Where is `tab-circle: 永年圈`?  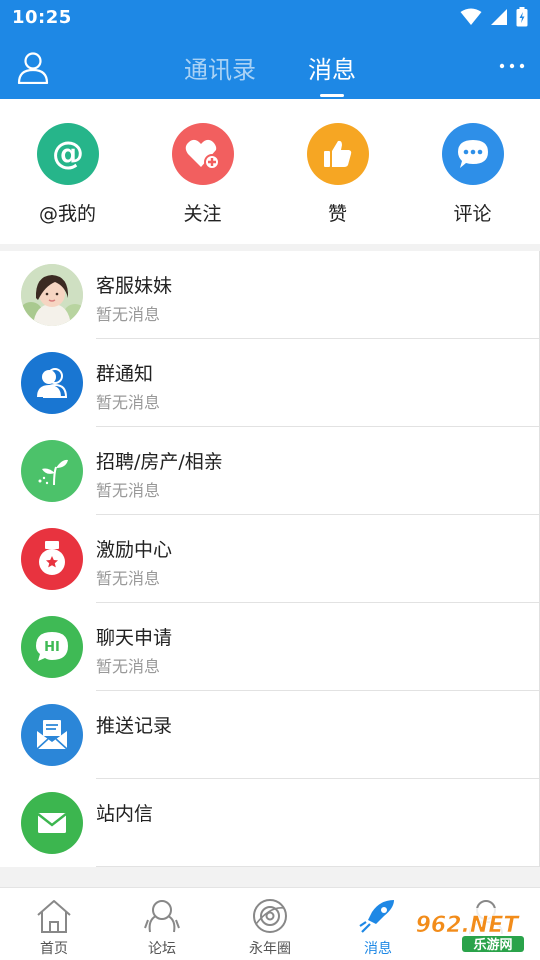 tab-circle: 永年圈 is located at coordinates (270, 924).